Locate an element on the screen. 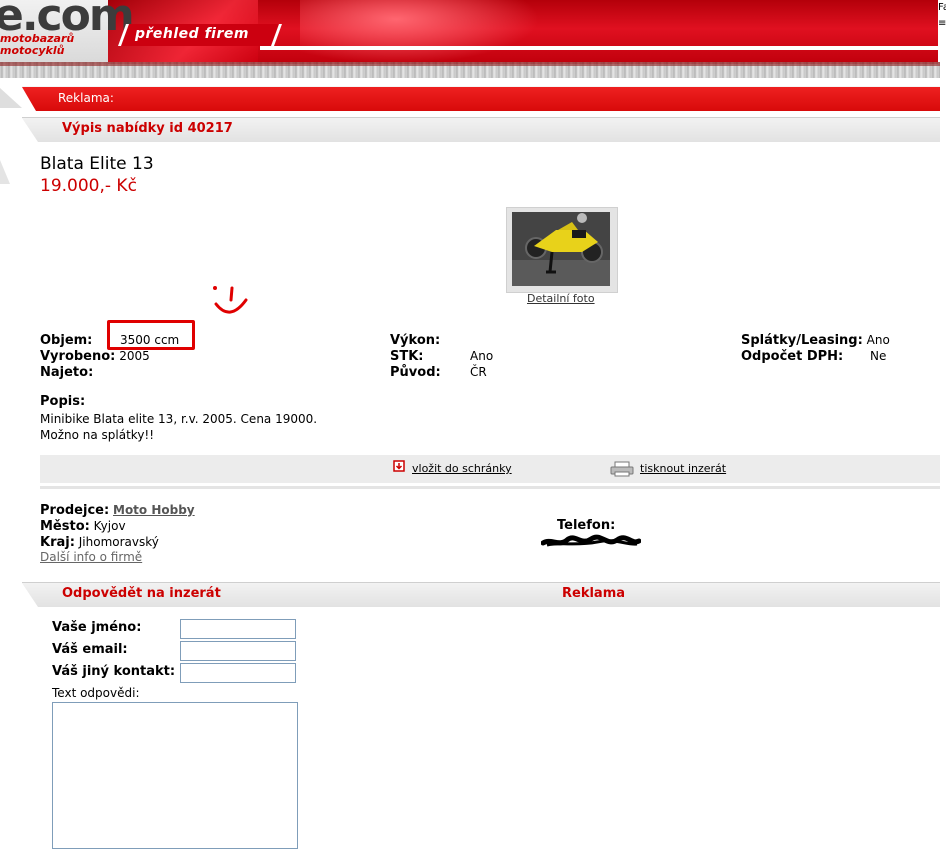 Image resolution: width=946 pixels, height=855 pixels. phone-label: Telefon: is located at coordinates (586, 525).